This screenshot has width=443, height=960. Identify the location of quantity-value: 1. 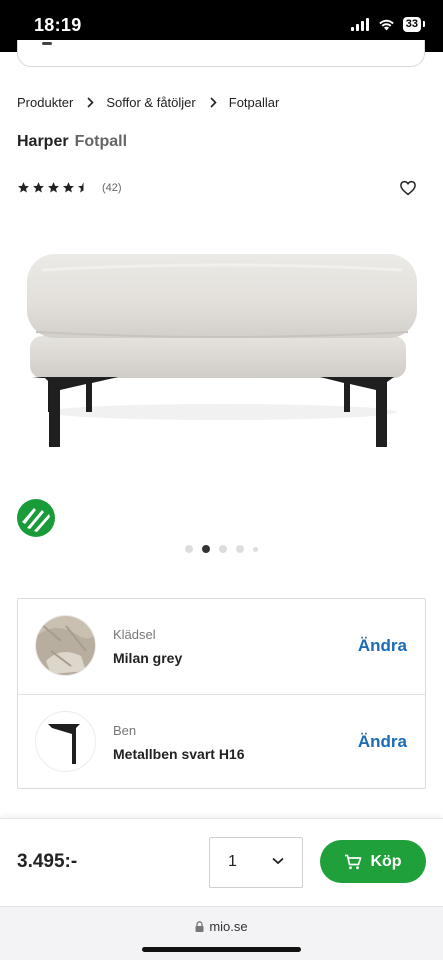
(232, 861).